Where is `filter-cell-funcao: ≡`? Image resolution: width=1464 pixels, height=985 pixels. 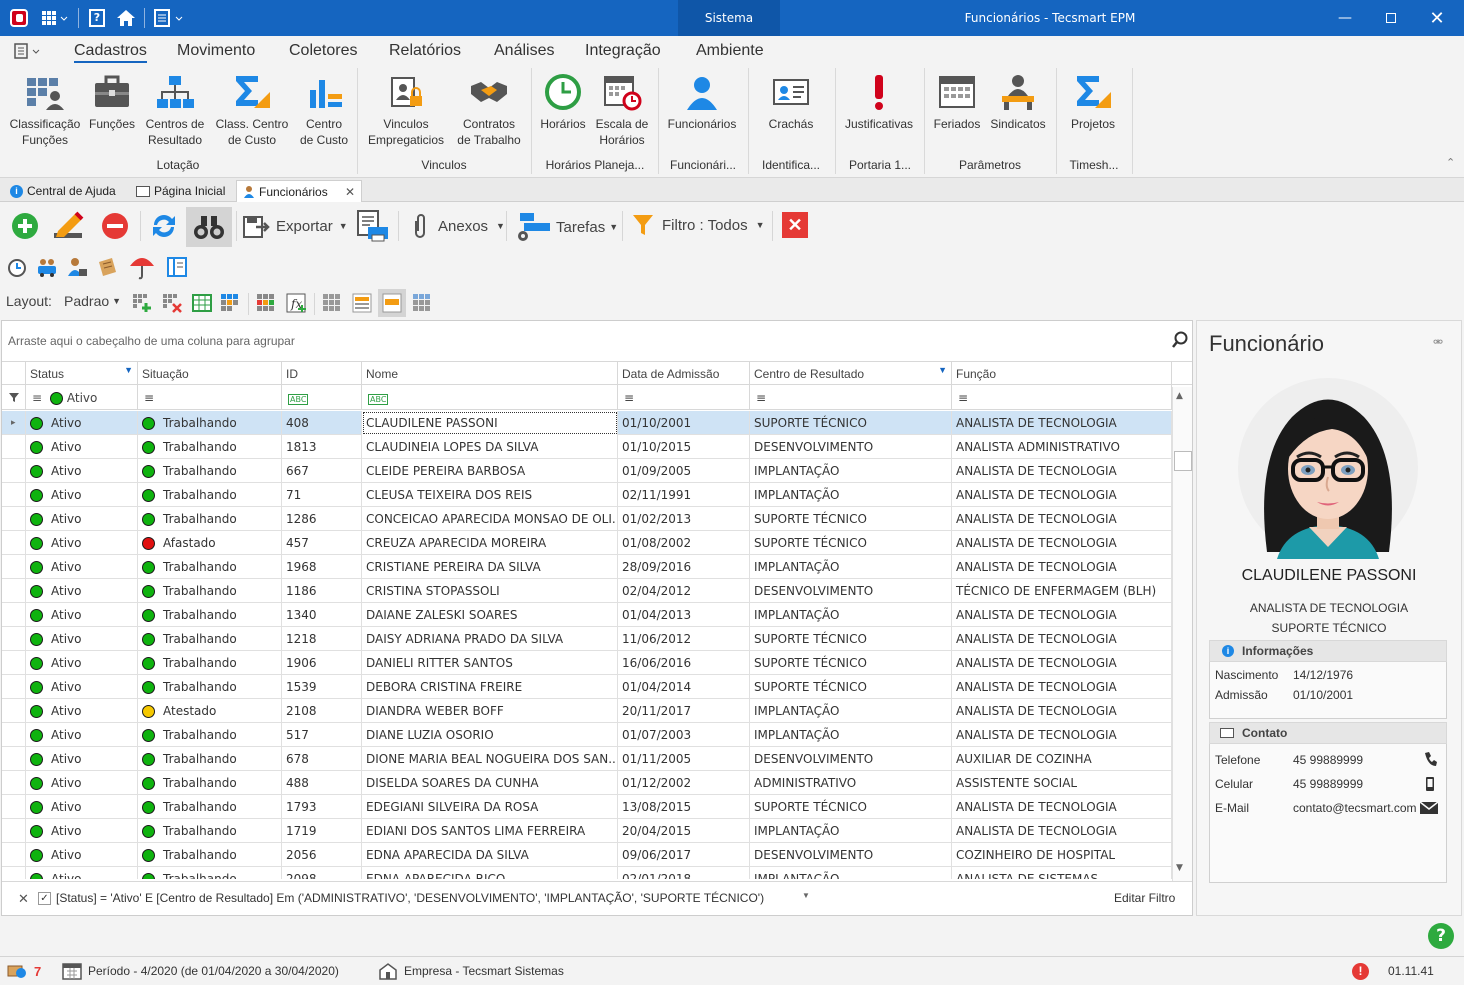 filter-cell-funcao: ≡ is located at coordinates (1062, 398).